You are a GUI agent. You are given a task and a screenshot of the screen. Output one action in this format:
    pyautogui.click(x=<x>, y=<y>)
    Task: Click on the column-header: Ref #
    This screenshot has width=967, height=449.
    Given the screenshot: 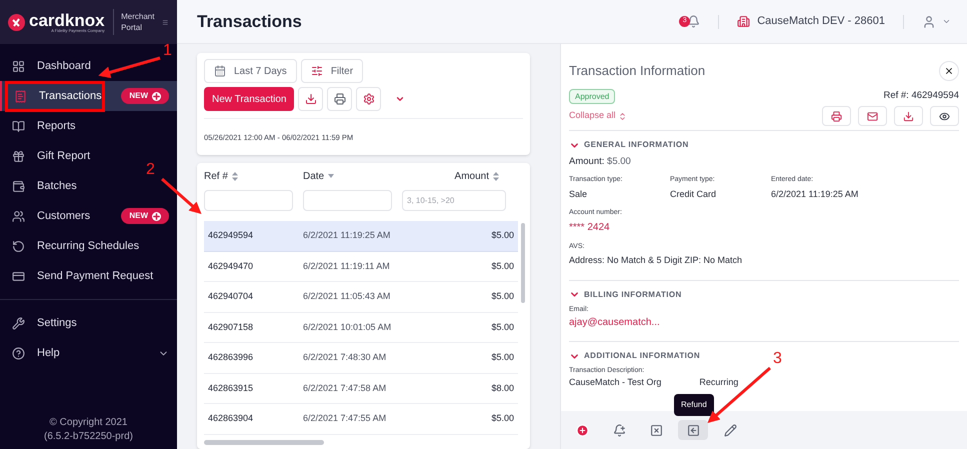 What is the action you would take?
    pyautogui.click(x=216, y=176)
    